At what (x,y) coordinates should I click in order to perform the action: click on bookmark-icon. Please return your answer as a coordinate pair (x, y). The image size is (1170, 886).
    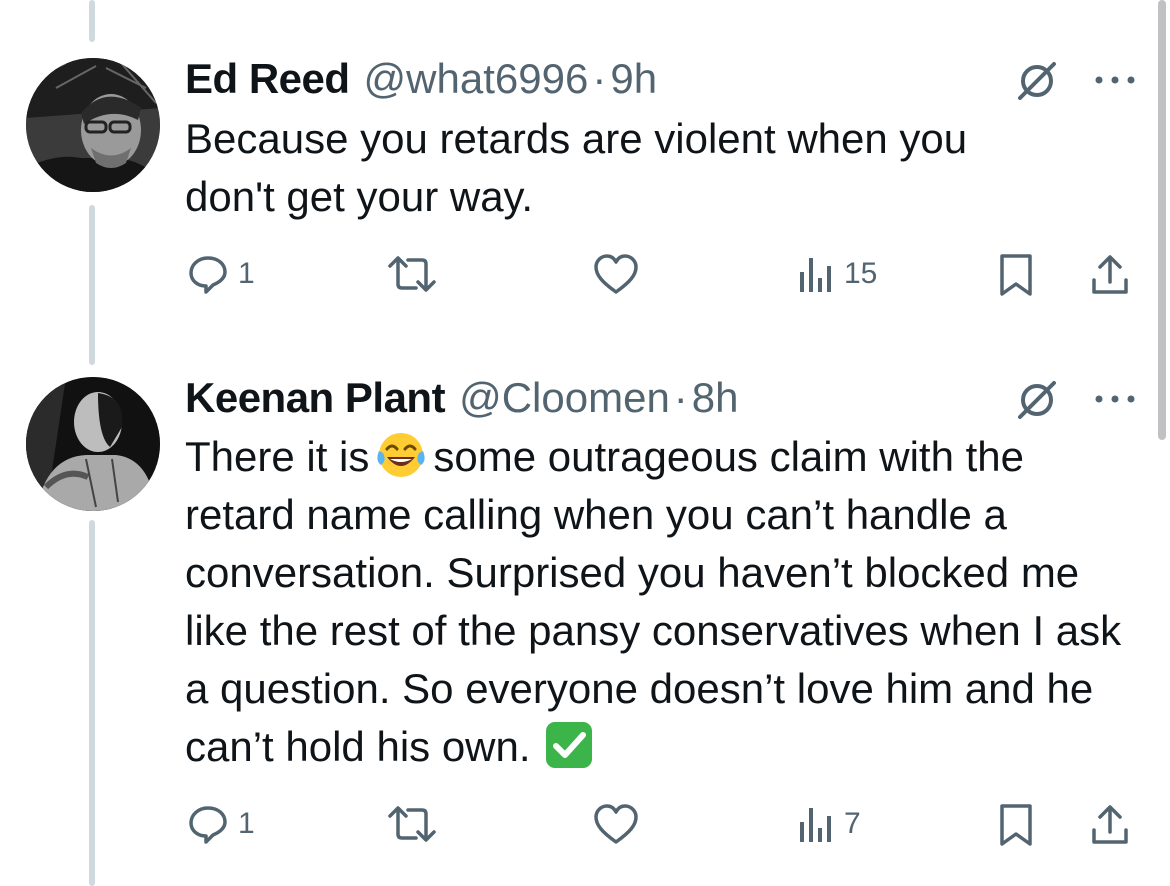
    Looking at the image, I should click on (1016, 825).